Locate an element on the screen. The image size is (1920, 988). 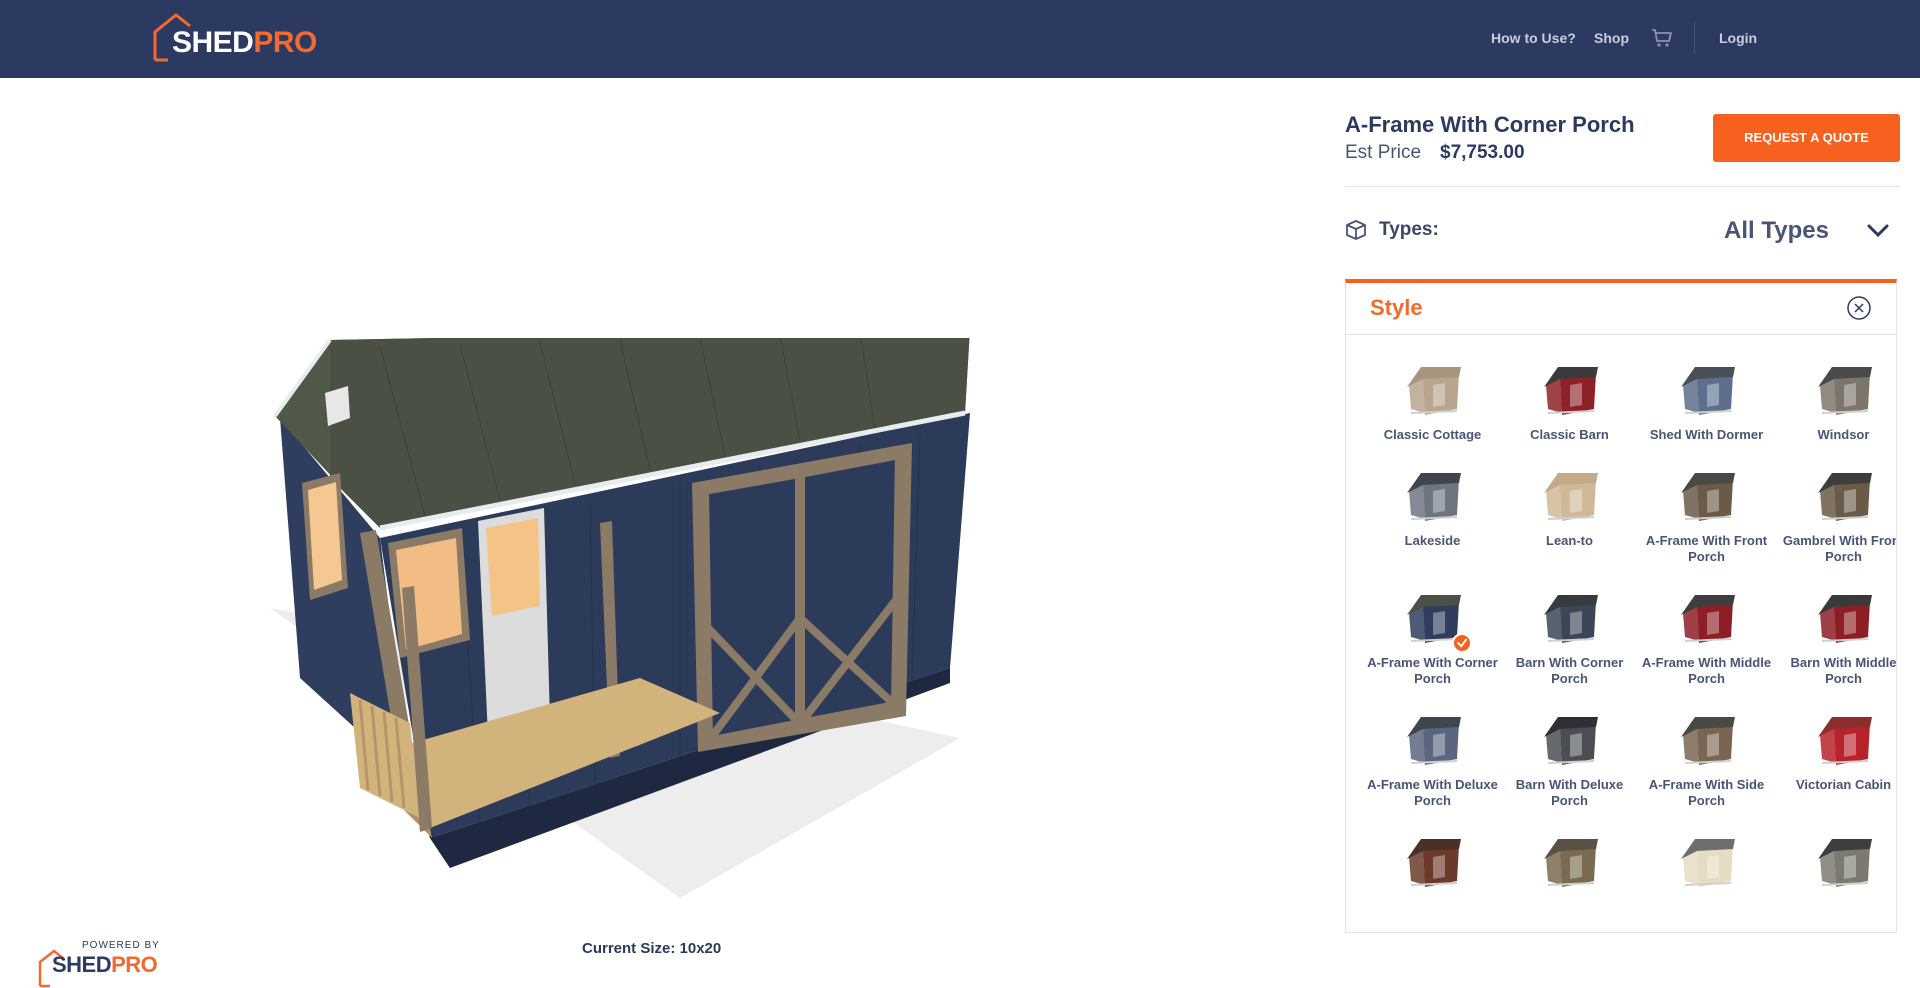
style-option-label: Lakeside is located at coordinates (1432, 540).